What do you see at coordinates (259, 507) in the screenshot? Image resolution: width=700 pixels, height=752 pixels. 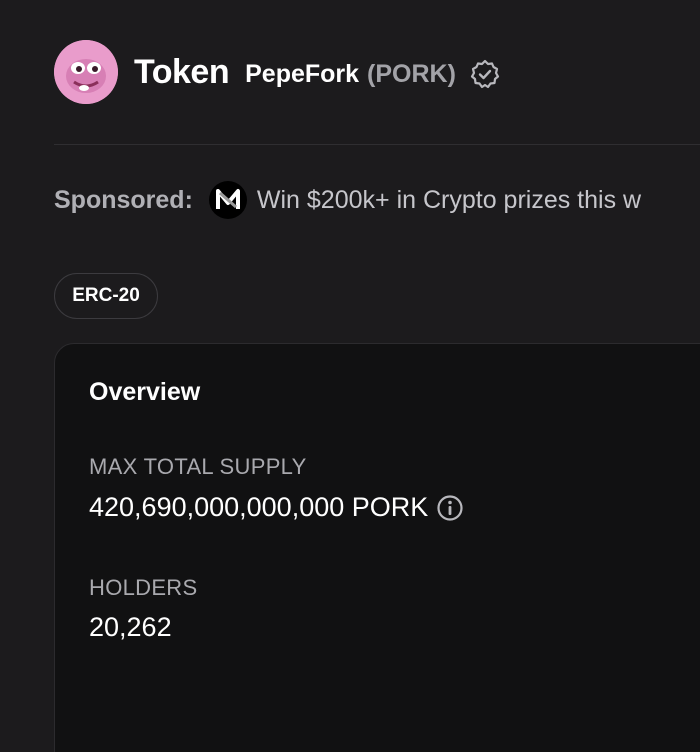 I see `max-supply-value: 420,690,000,000,000 PORK` at bounding box center [259, 507].